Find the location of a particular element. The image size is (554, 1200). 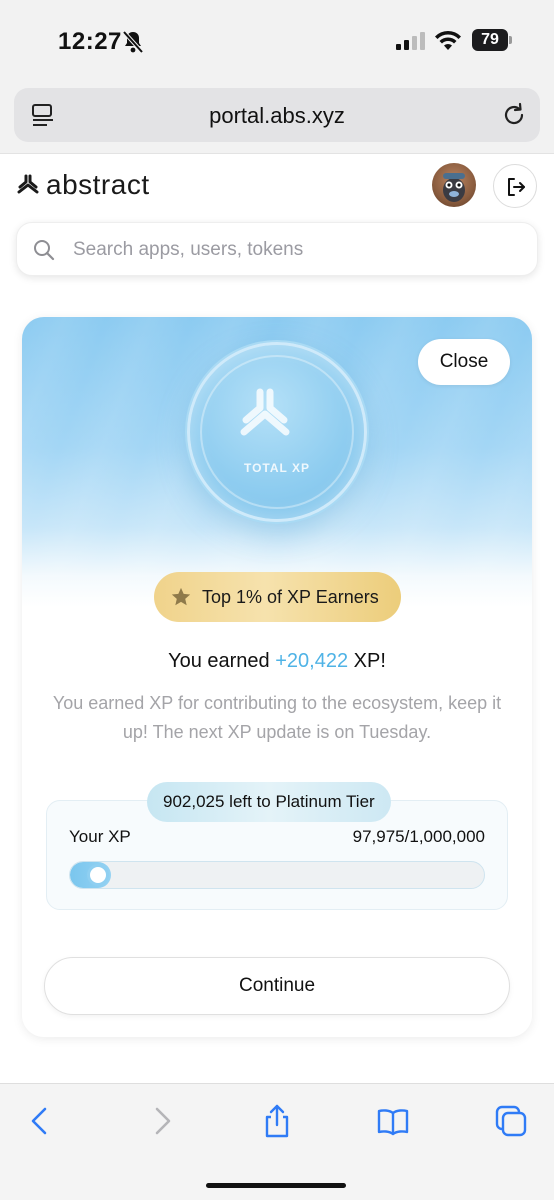

wifi-icon is located at coordinates (448, 40).